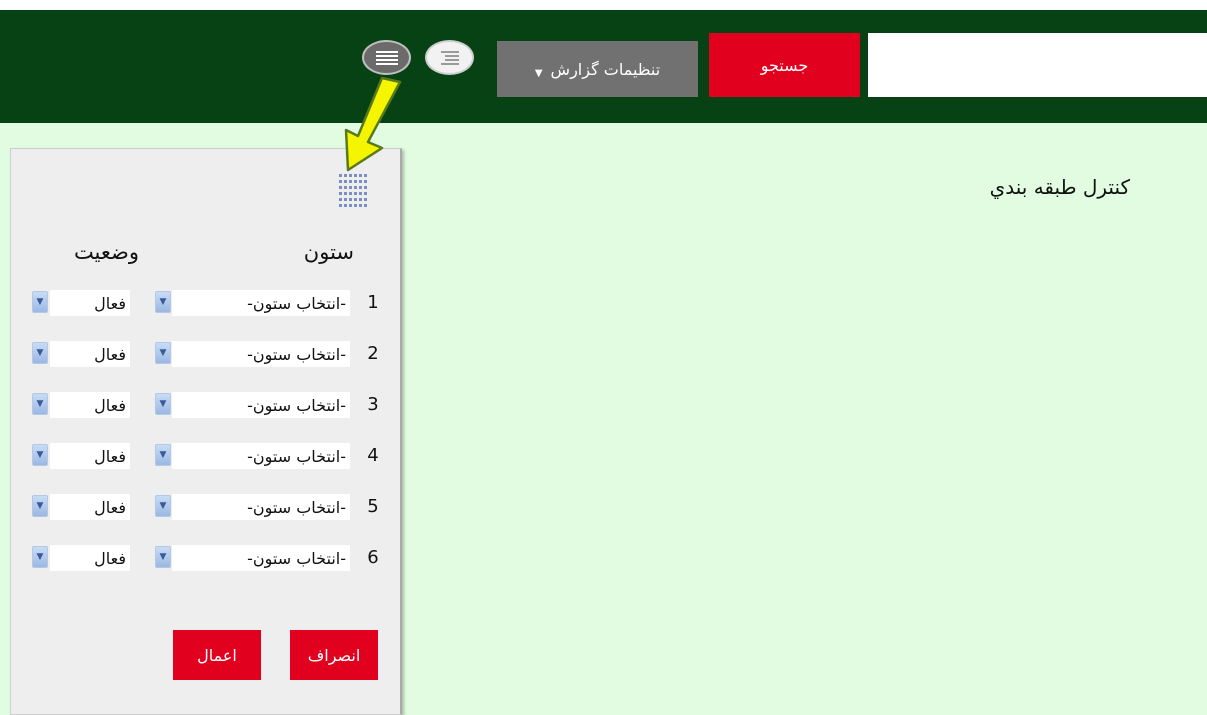 The height and width of the screenshot is (715, 1207). What do you see at coordinates (373, 455) in the screenshot?
I see `row-number: 4` at bounding box center [373, 455].